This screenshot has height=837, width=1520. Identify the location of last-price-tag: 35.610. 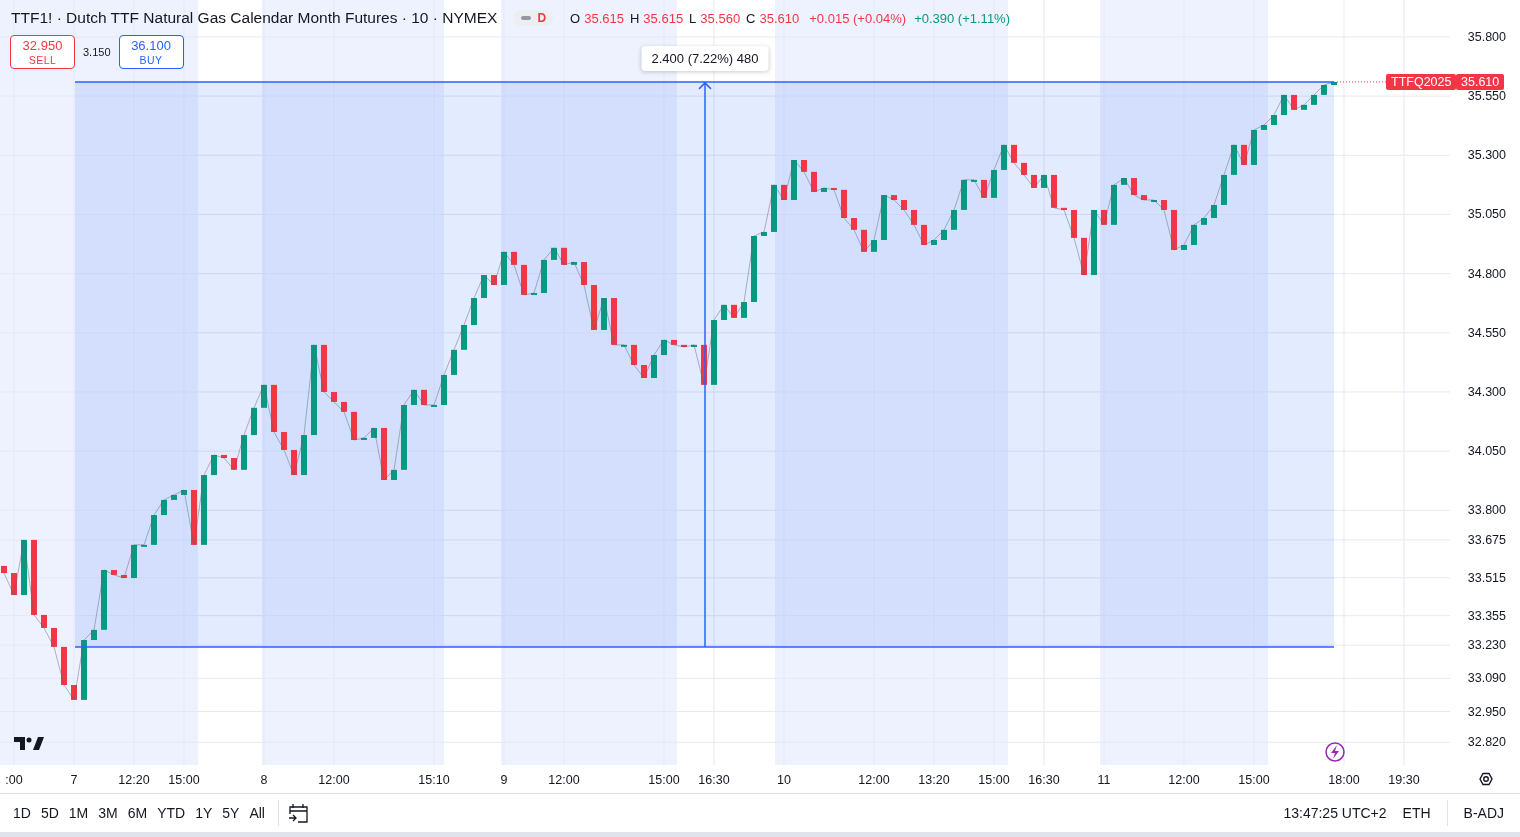
(1480, 81).